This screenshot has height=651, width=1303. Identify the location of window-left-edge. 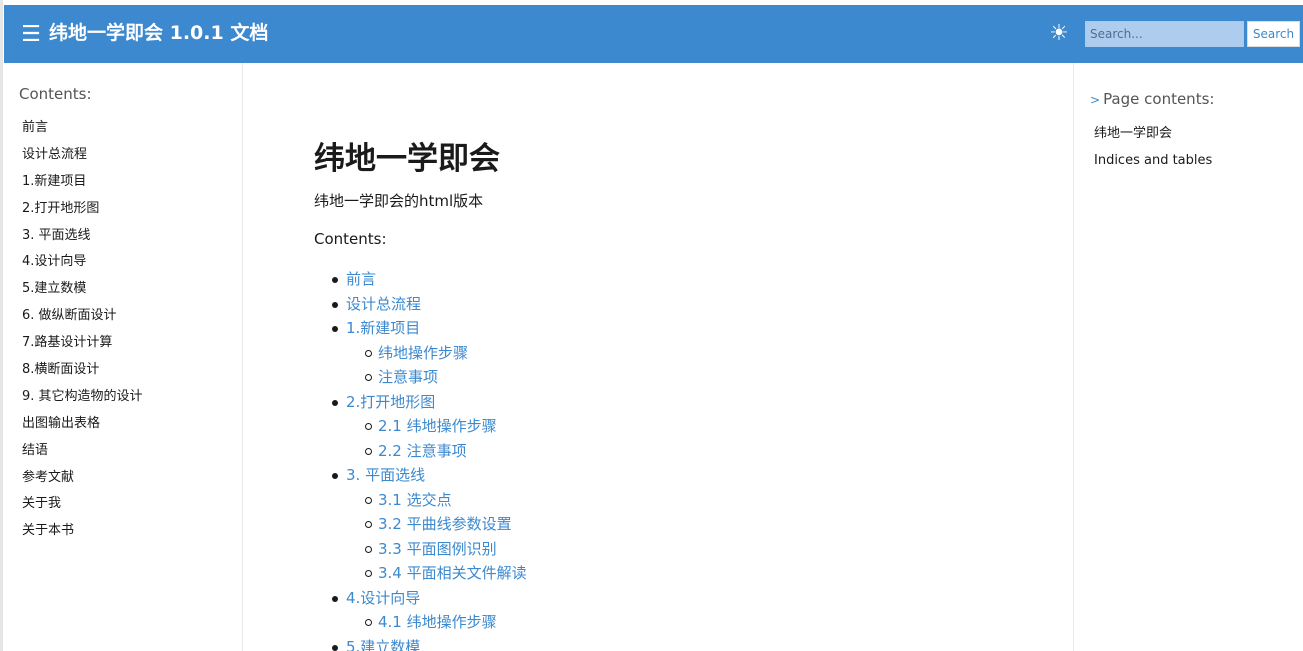
(1, 325).